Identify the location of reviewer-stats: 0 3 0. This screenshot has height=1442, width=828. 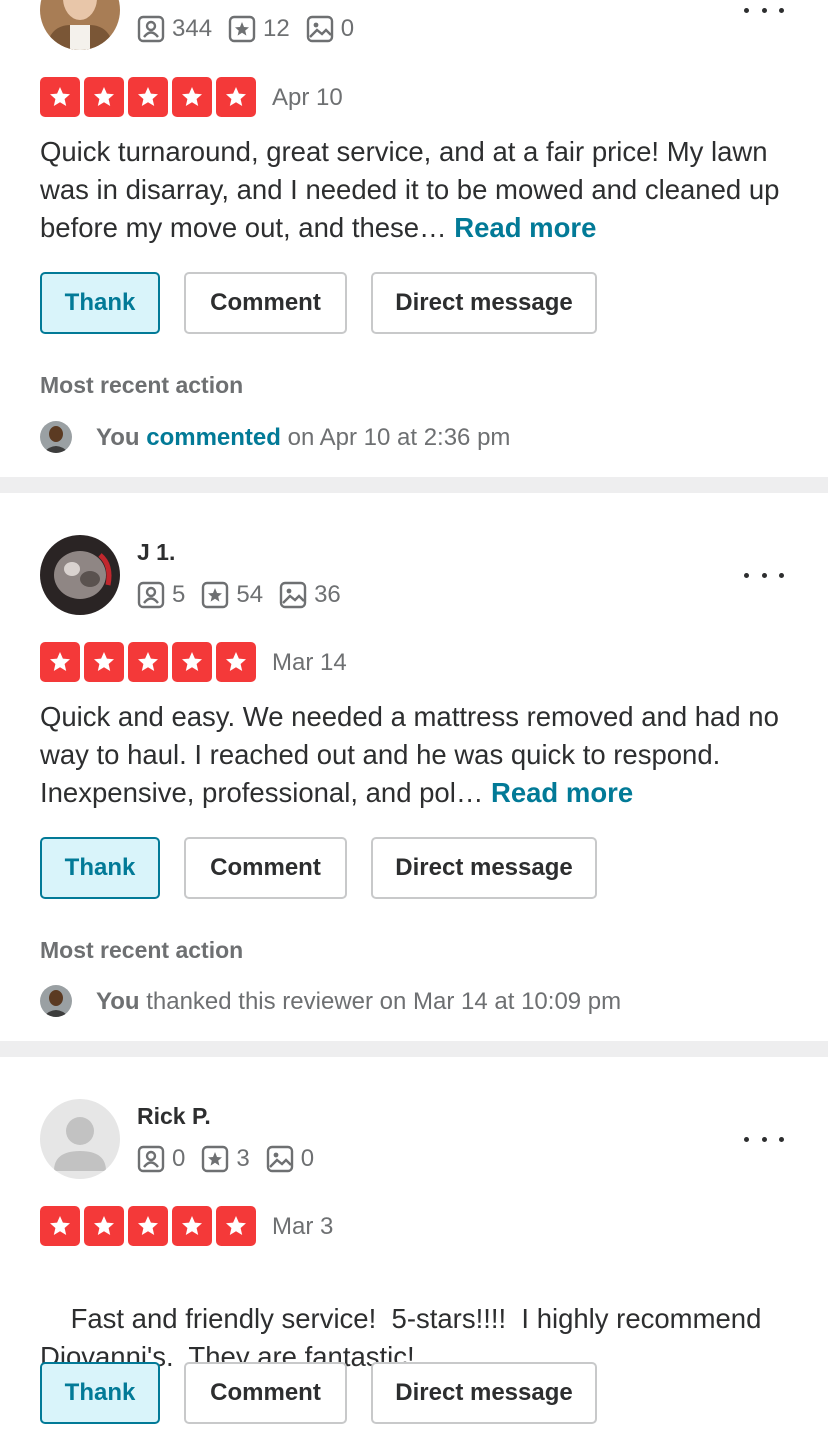
(233, 1159).